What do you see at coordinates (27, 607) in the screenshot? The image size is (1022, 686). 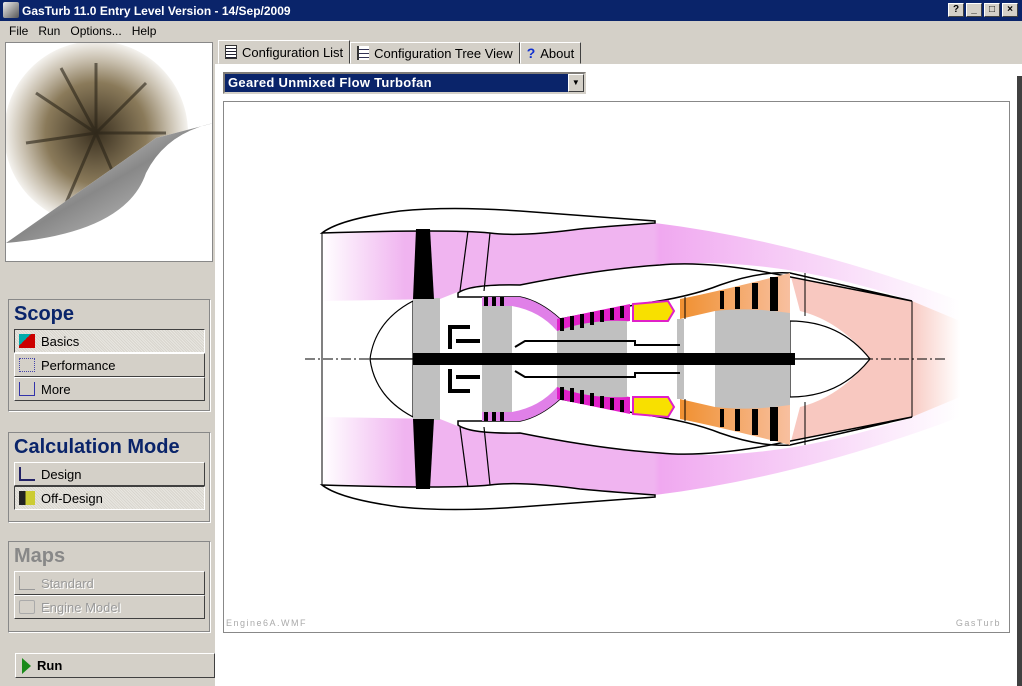 I see `printer-icon` at bounding box center [27, 607].